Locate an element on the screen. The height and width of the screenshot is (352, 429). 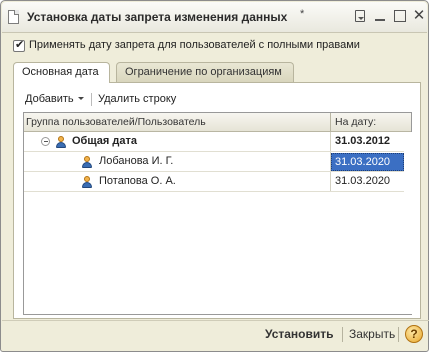
row-name: Общая дата is located at coordinates (104, 141).